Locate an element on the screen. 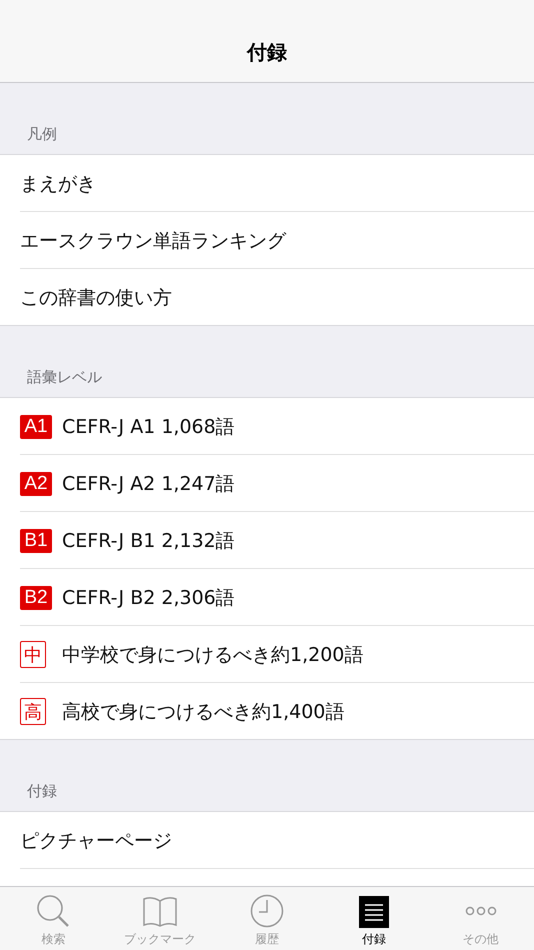 This screenshot has width=534, height=950. list-row: 高 高校で身につけるべき約1,400語 is located at coordinates (267, 711).